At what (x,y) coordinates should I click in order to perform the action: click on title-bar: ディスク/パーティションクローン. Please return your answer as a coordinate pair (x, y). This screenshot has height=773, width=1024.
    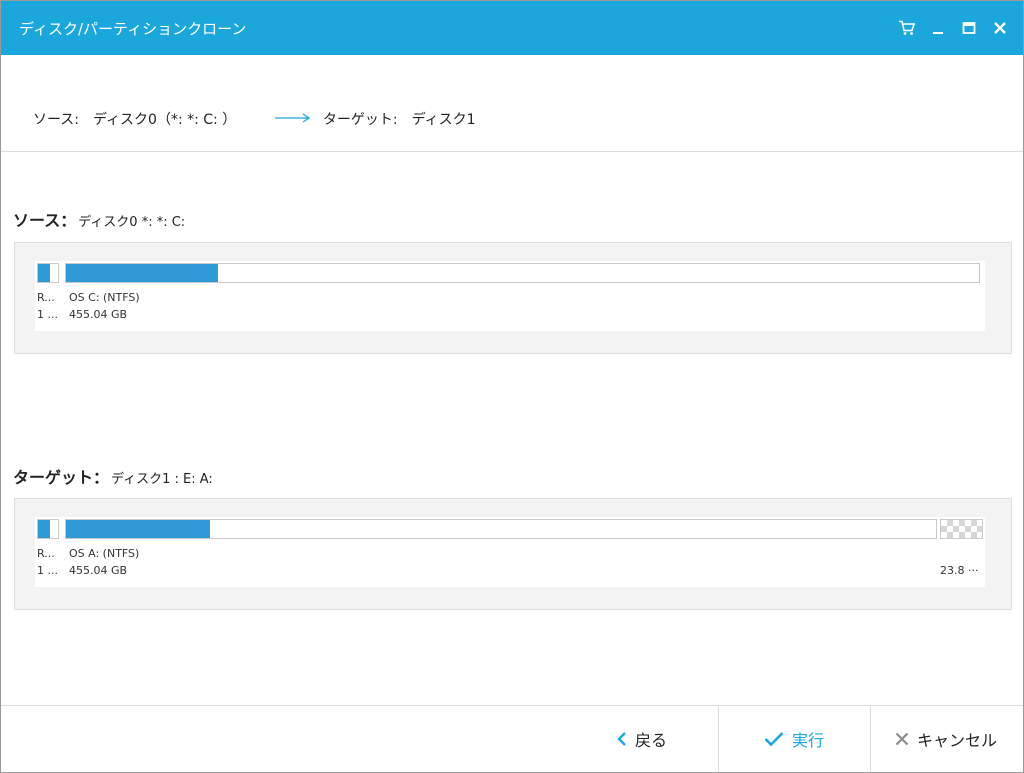
    Looking at the image, I should click on (512, 28).